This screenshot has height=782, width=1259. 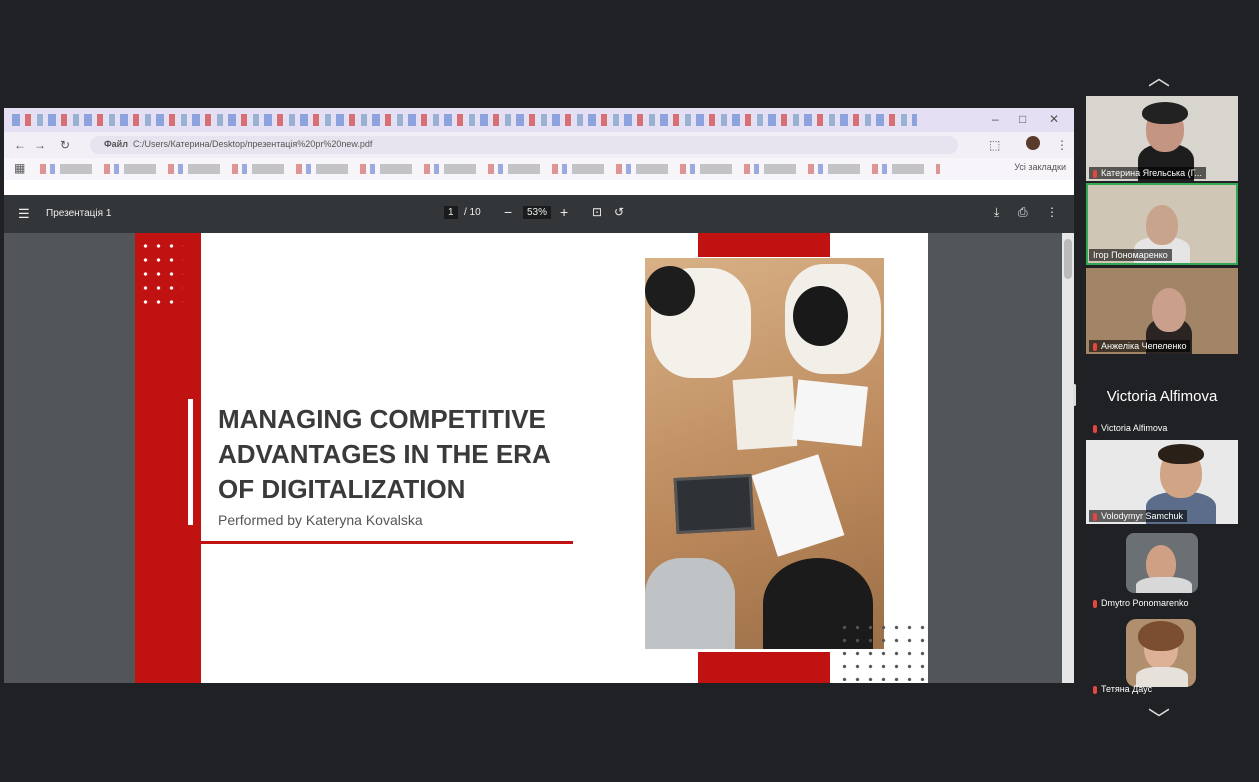 I want to click on scroll-thumb, so click(x=1068, y=259).